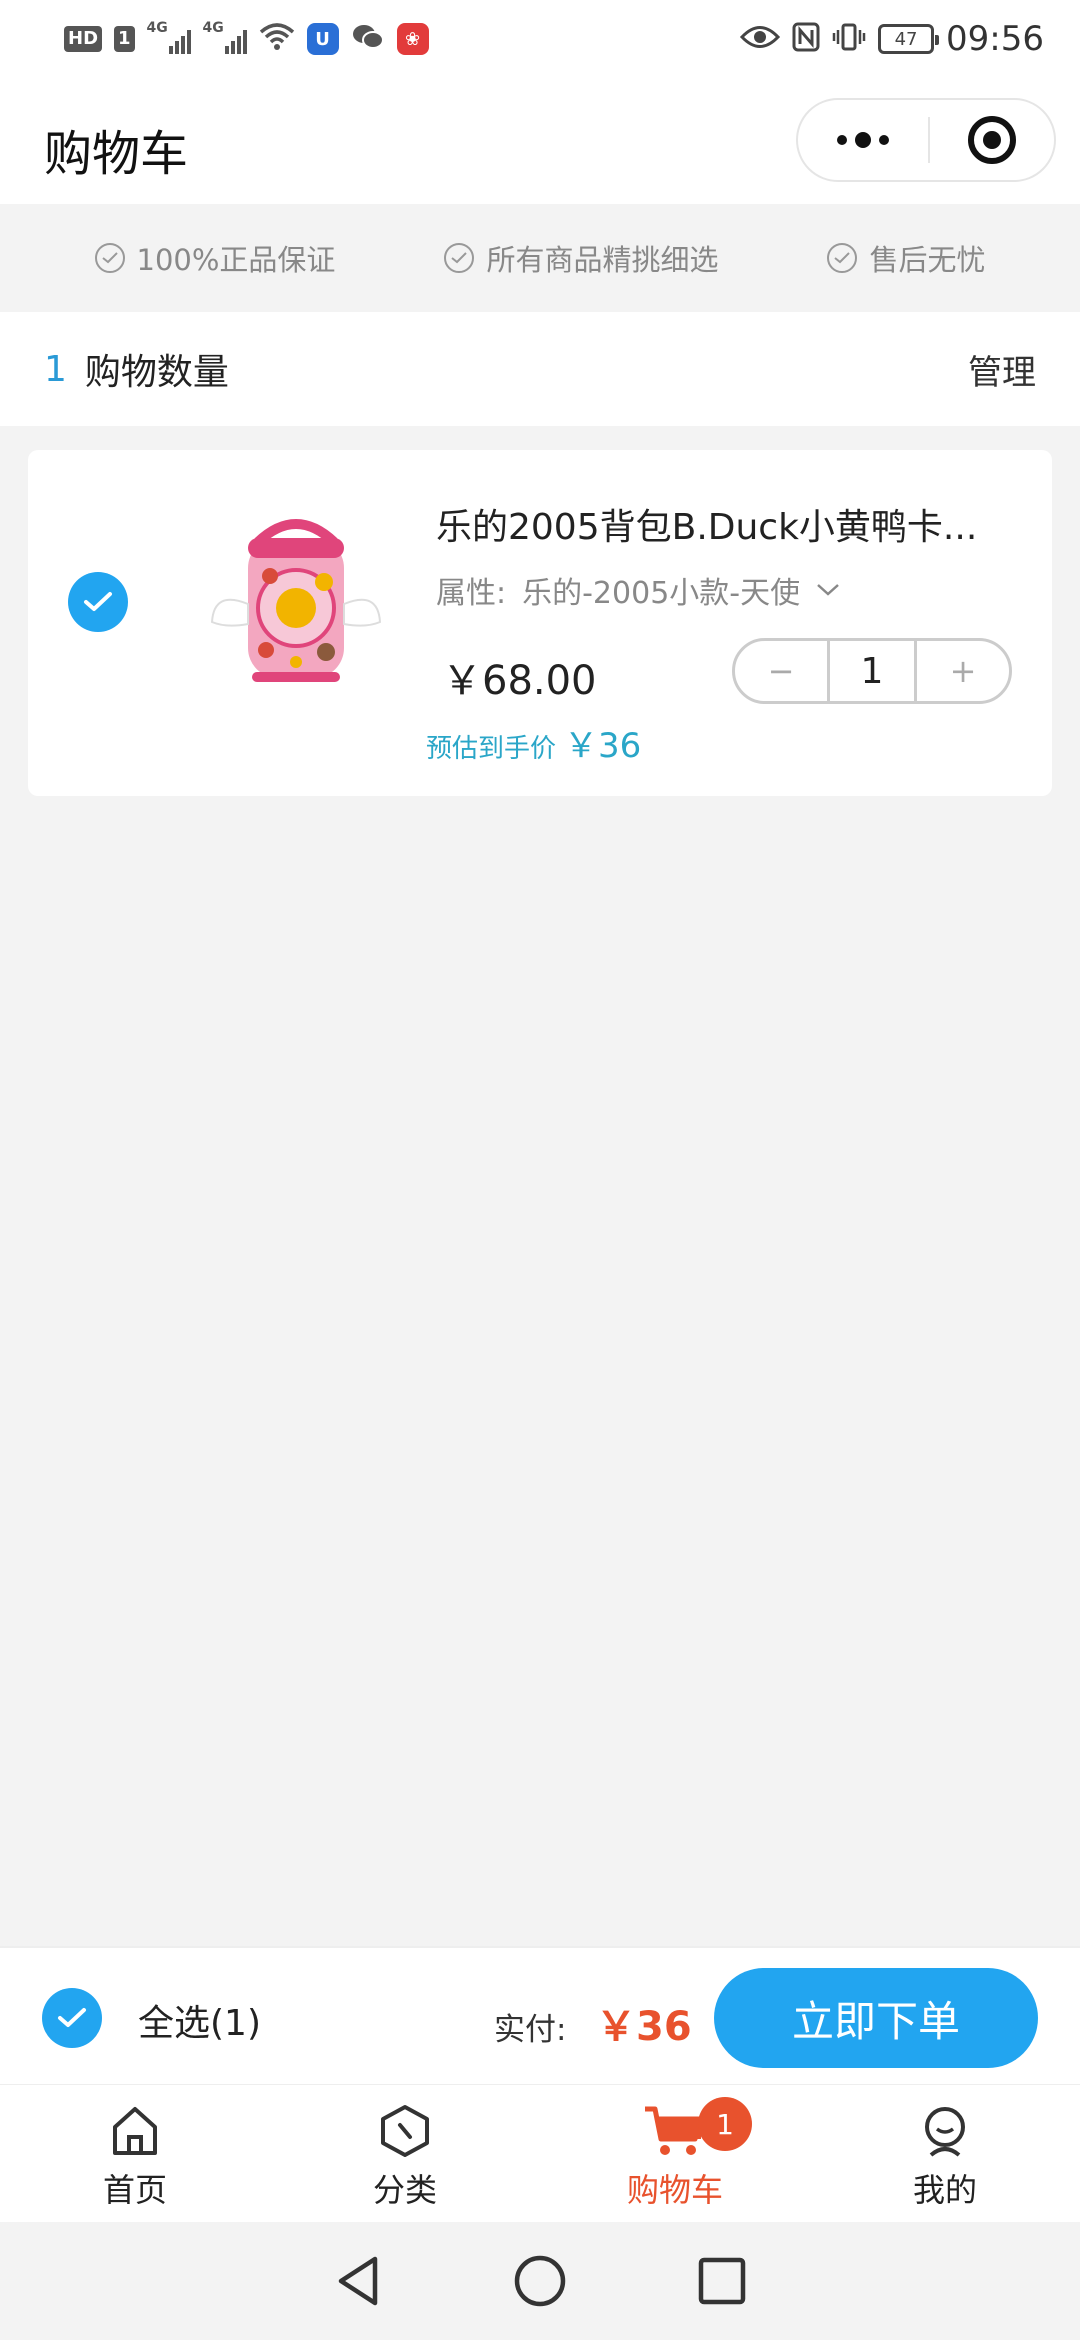 The image size is (1080, 2340). I want to click on guarantee-label: 所有商品精挑细选, so click(602, 260).